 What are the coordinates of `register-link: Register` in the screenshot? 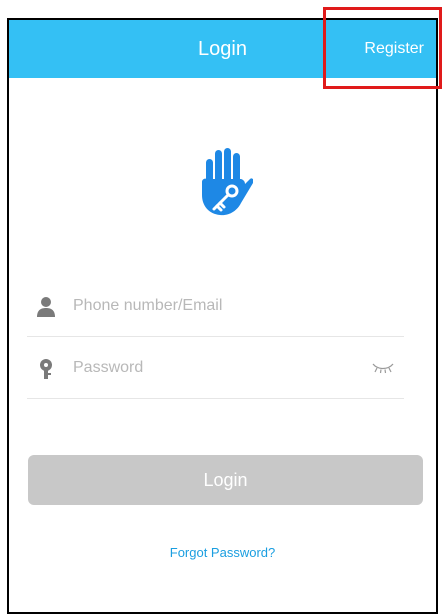 It's located at (394, 49).